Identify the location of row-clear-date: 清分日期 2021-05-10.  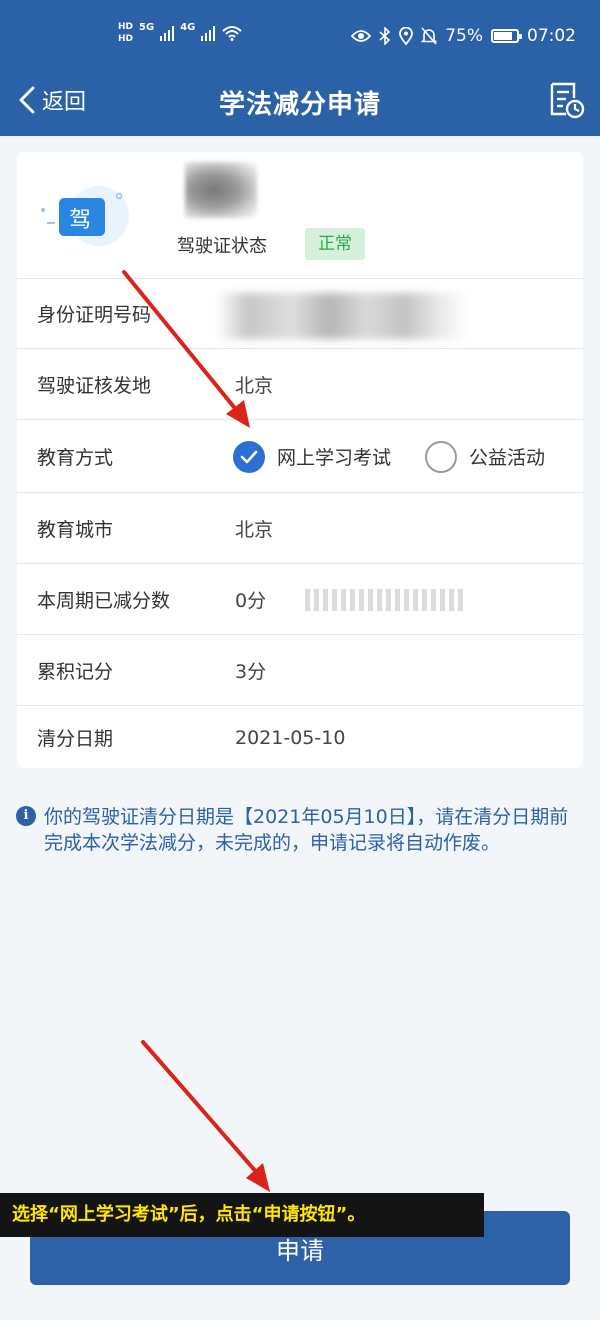
(300, 737).